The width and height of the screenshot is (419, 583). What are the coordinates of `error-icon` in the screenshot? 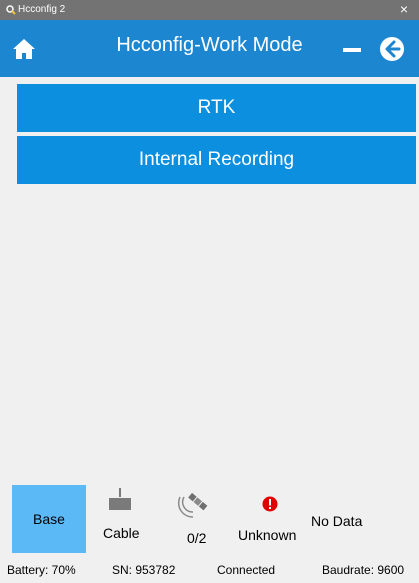 It's located at (270, 504).